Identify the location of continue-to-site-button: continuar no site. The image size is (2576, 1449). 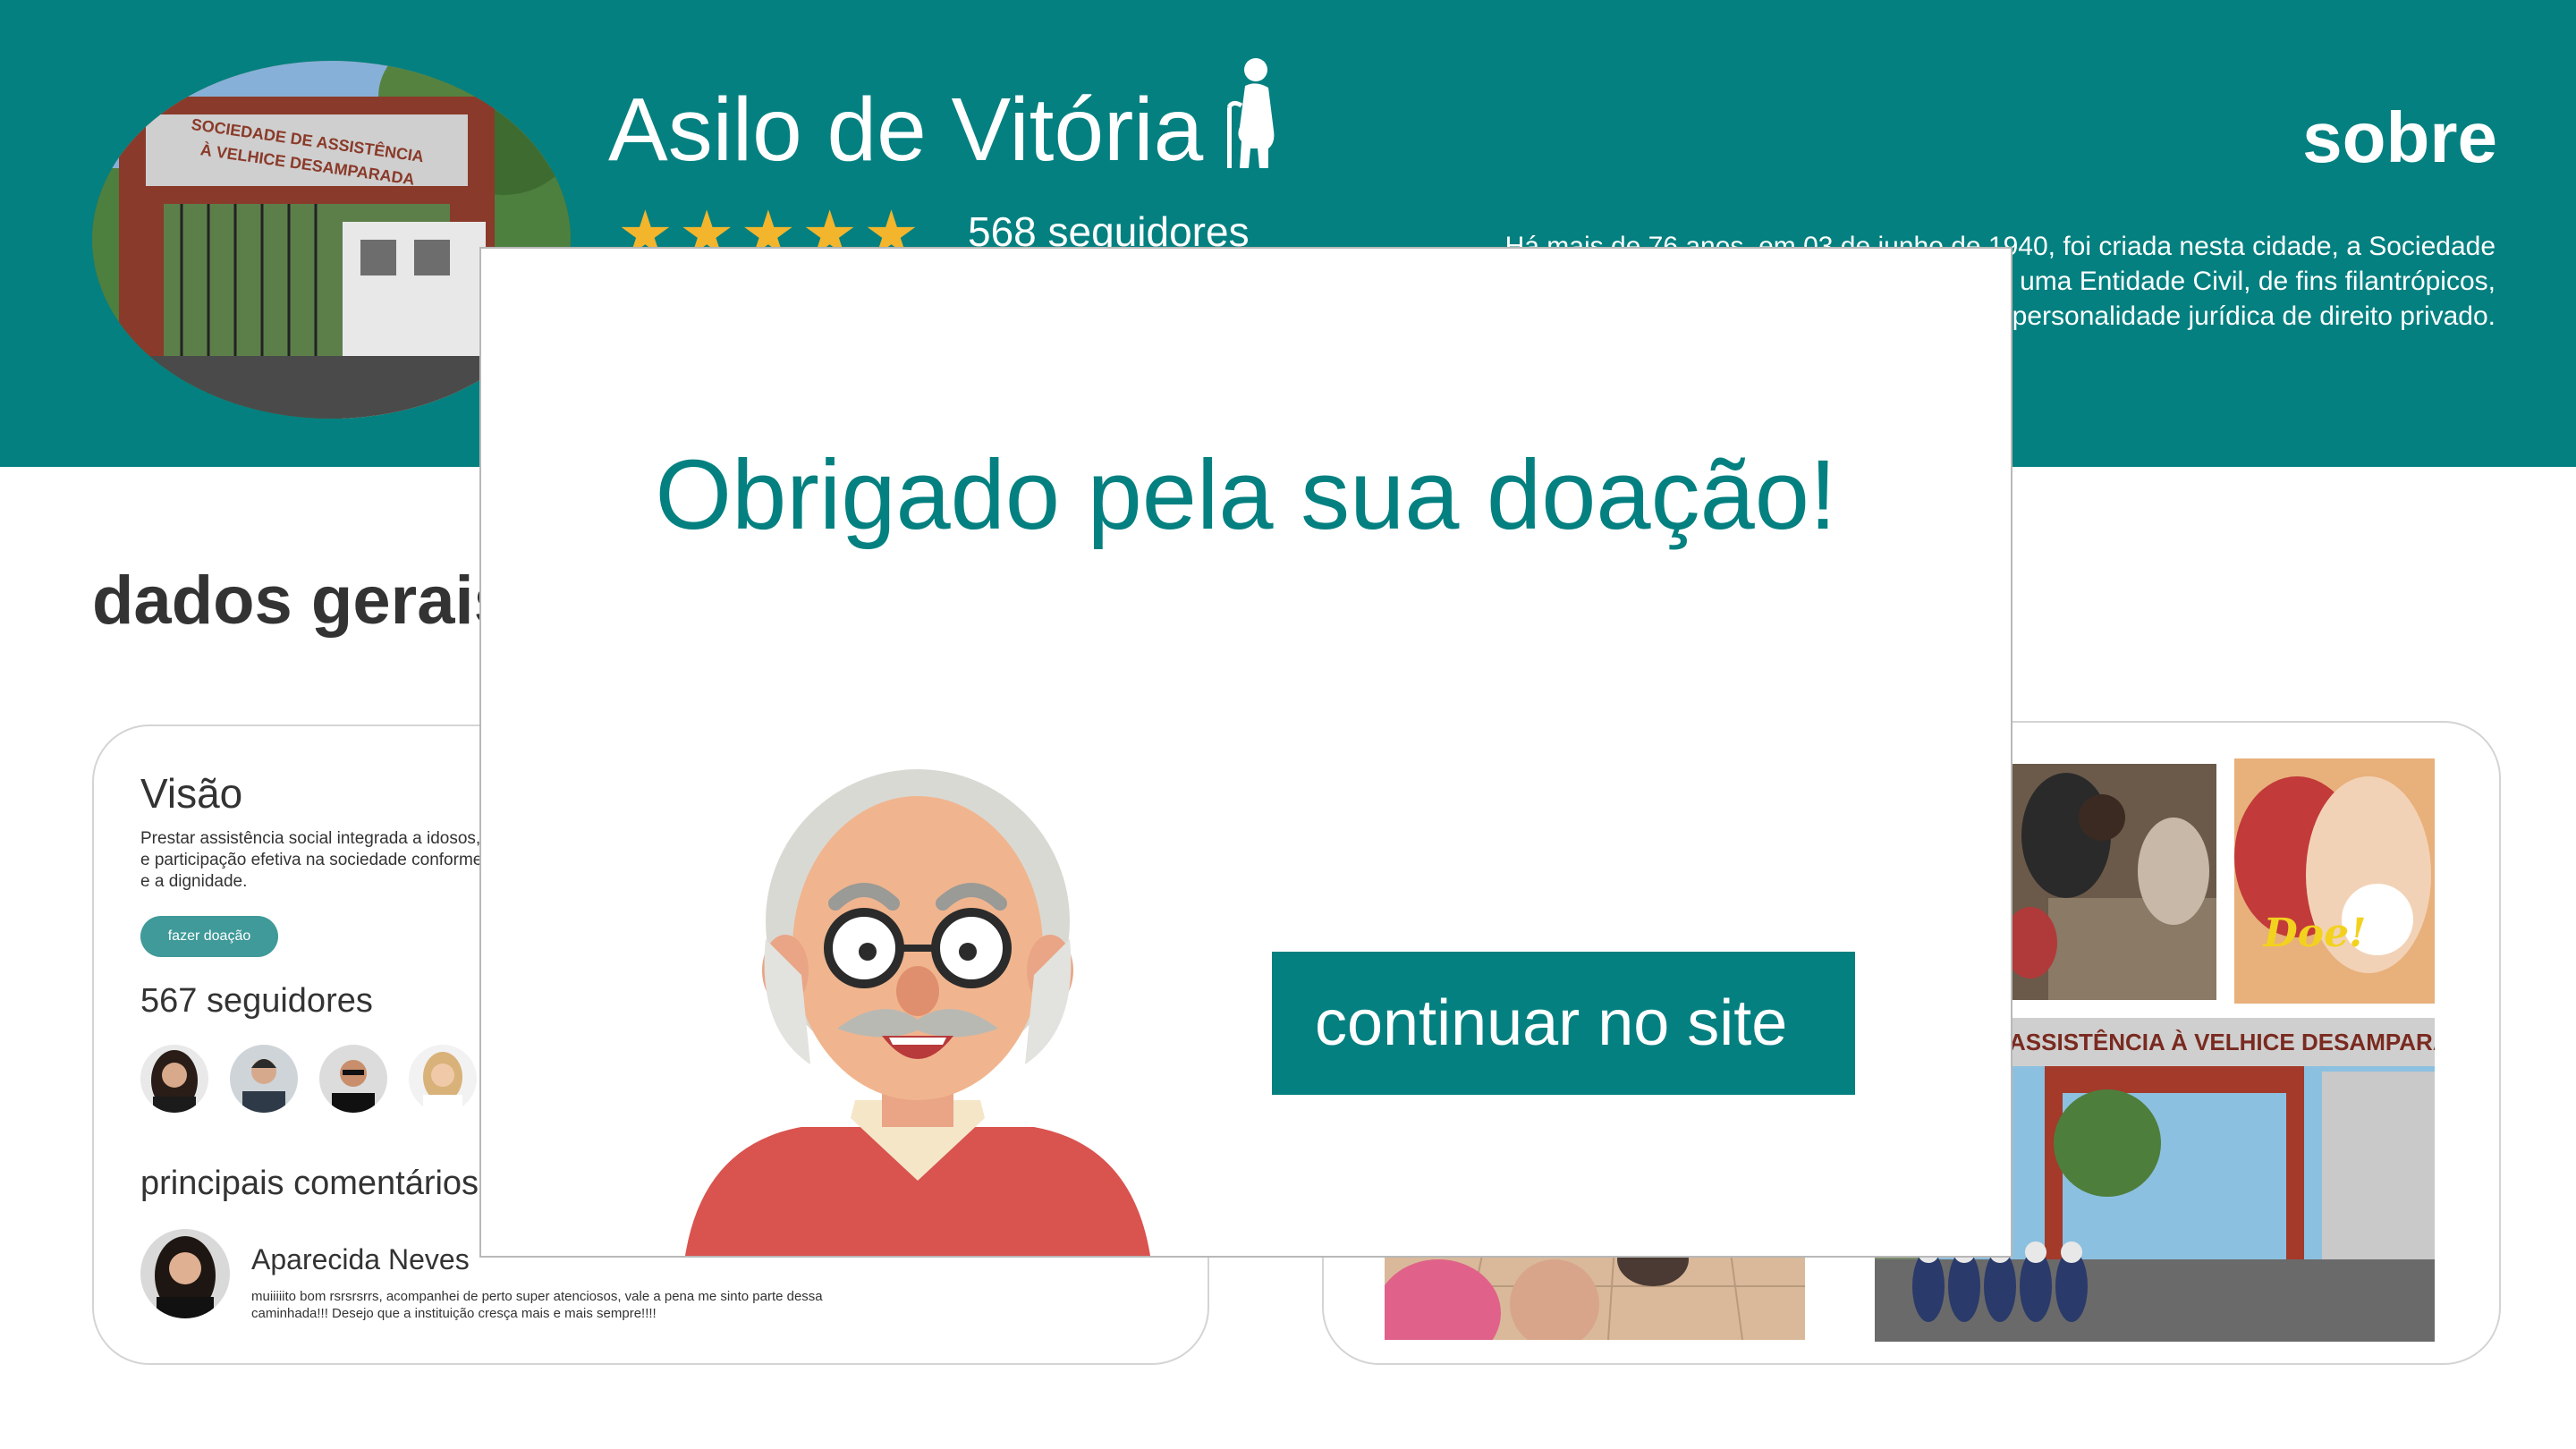
(1563, 1023).